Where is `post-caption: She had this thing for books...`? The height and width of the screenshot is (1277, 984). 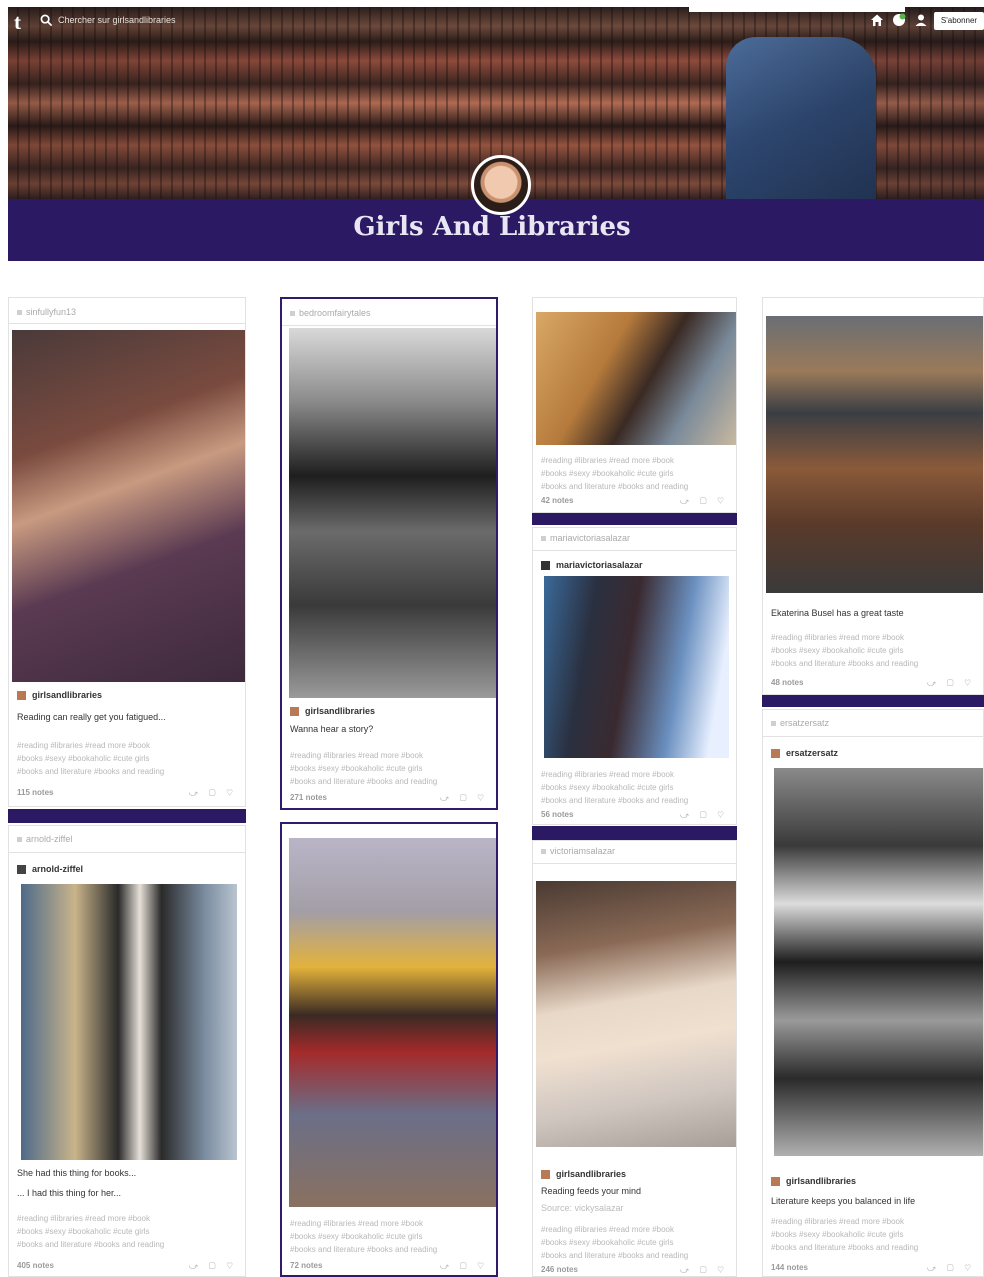 post-caption: She had this thing for books... is located at coordinates (77, 1173).